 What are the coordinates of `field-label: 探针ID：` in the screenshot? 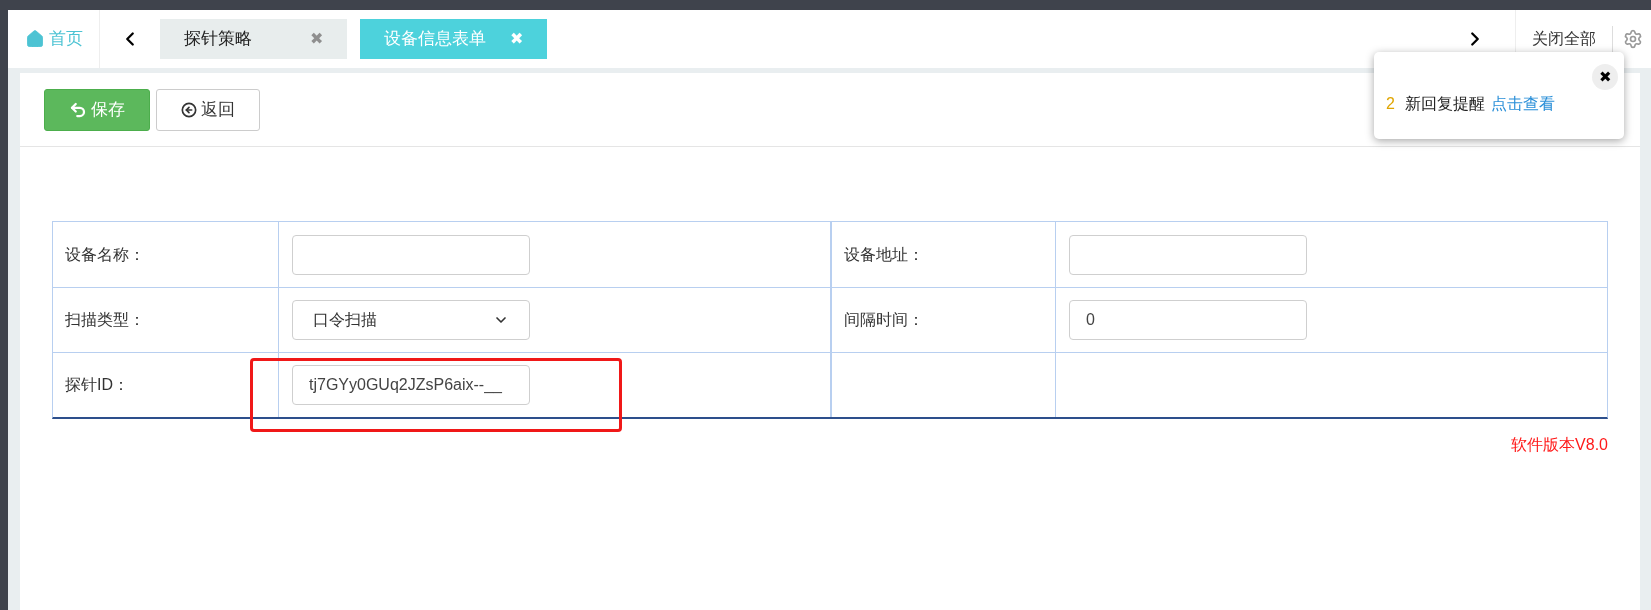 It's located at (97, 385).